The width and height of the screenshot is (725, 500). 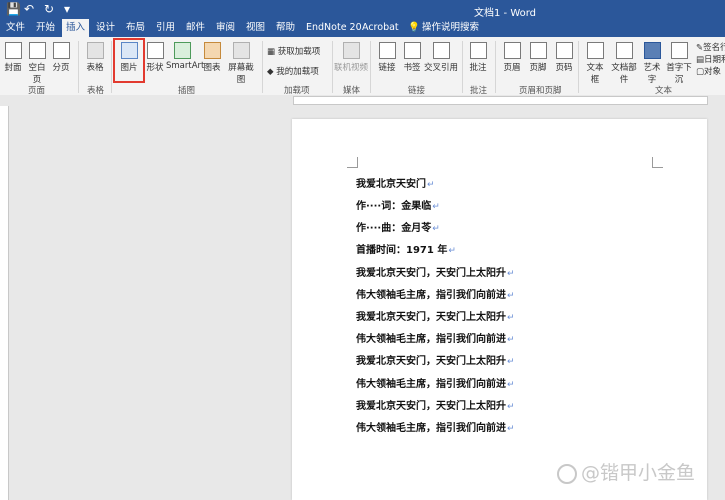 I want to click on wordart-button: 艺术字, so click(x=652, y=63).